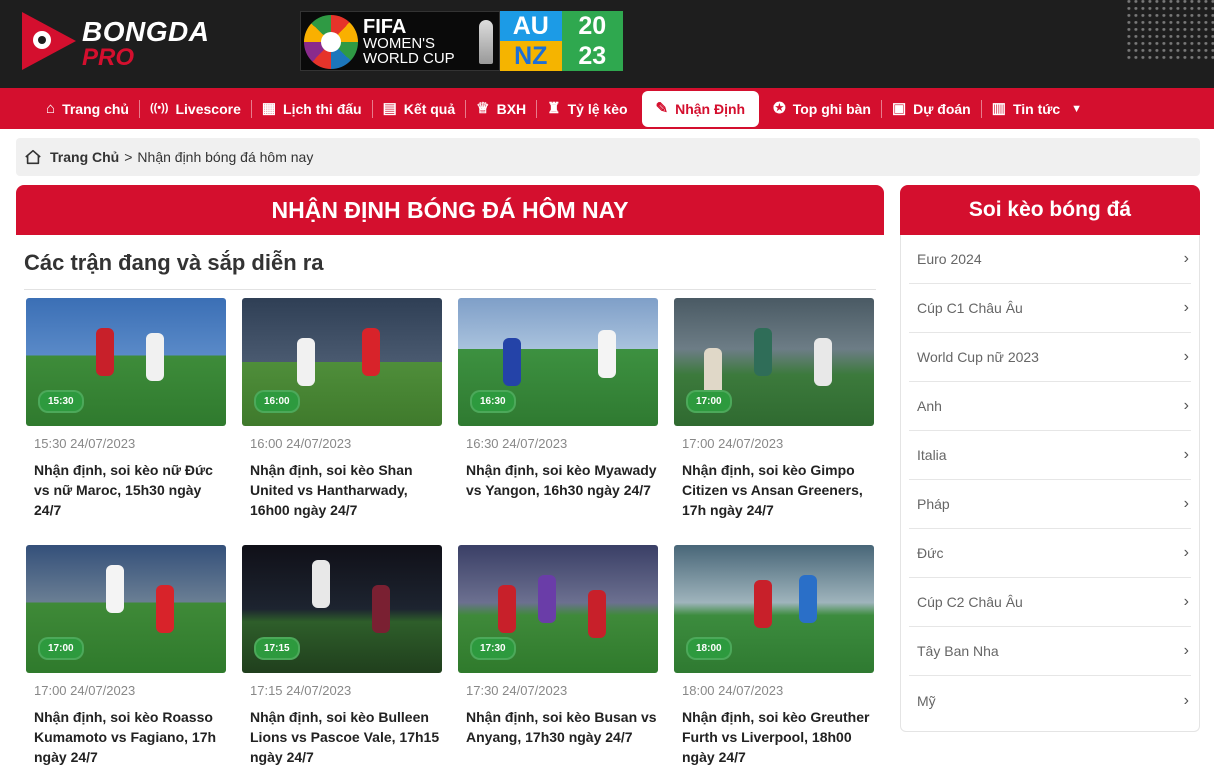 Image resolution: width=1214 pixels, height=770 pixels. What do you see at coordinates (277, 401) in the screenshot?
I see `kickoff-time-badge: 16:00` at bounding box center [277, 401].